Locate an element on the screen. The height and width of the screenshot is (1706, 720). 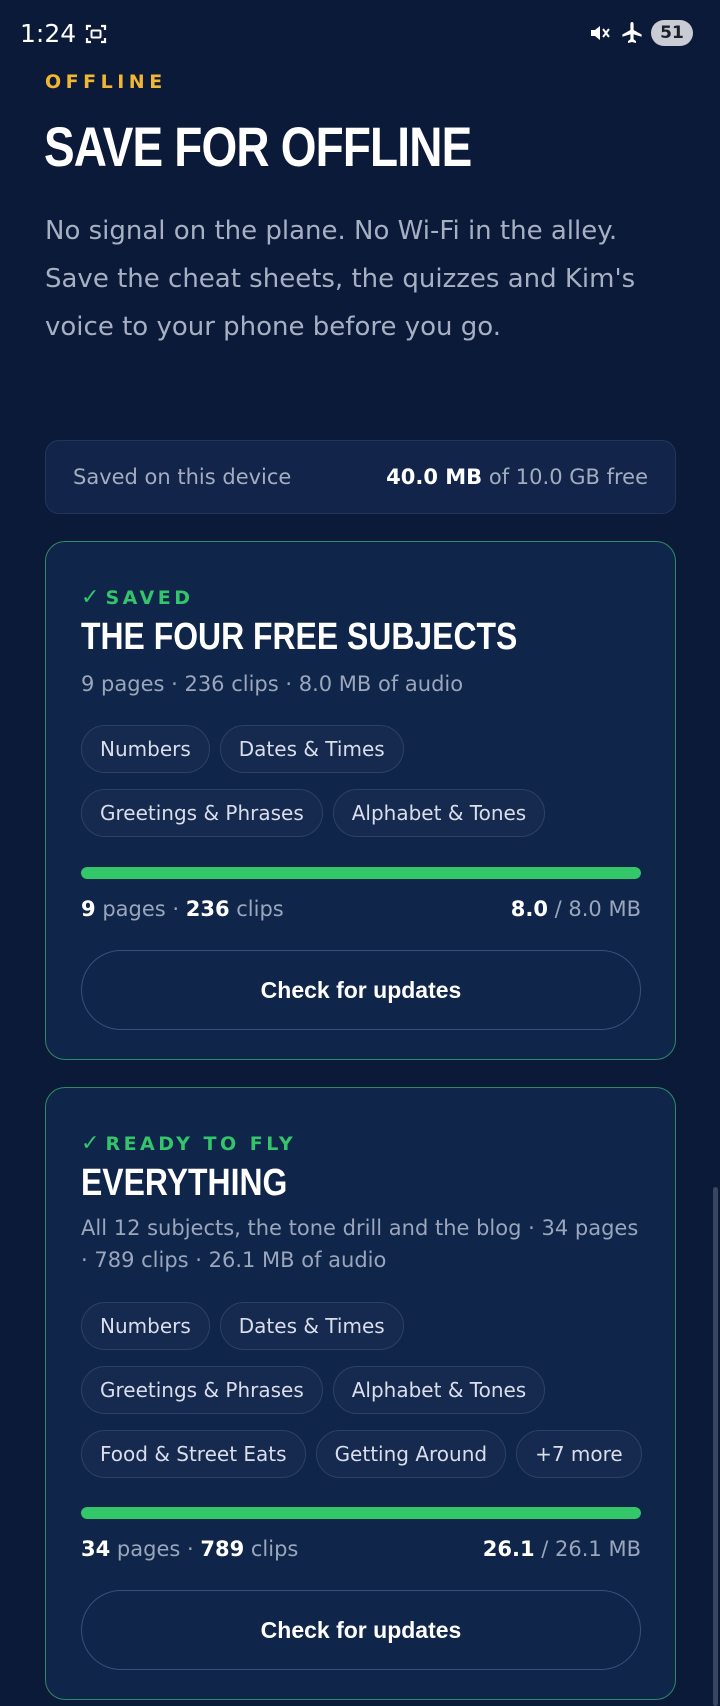
scrollbar-thumb is located at coordinates (715, 1446).